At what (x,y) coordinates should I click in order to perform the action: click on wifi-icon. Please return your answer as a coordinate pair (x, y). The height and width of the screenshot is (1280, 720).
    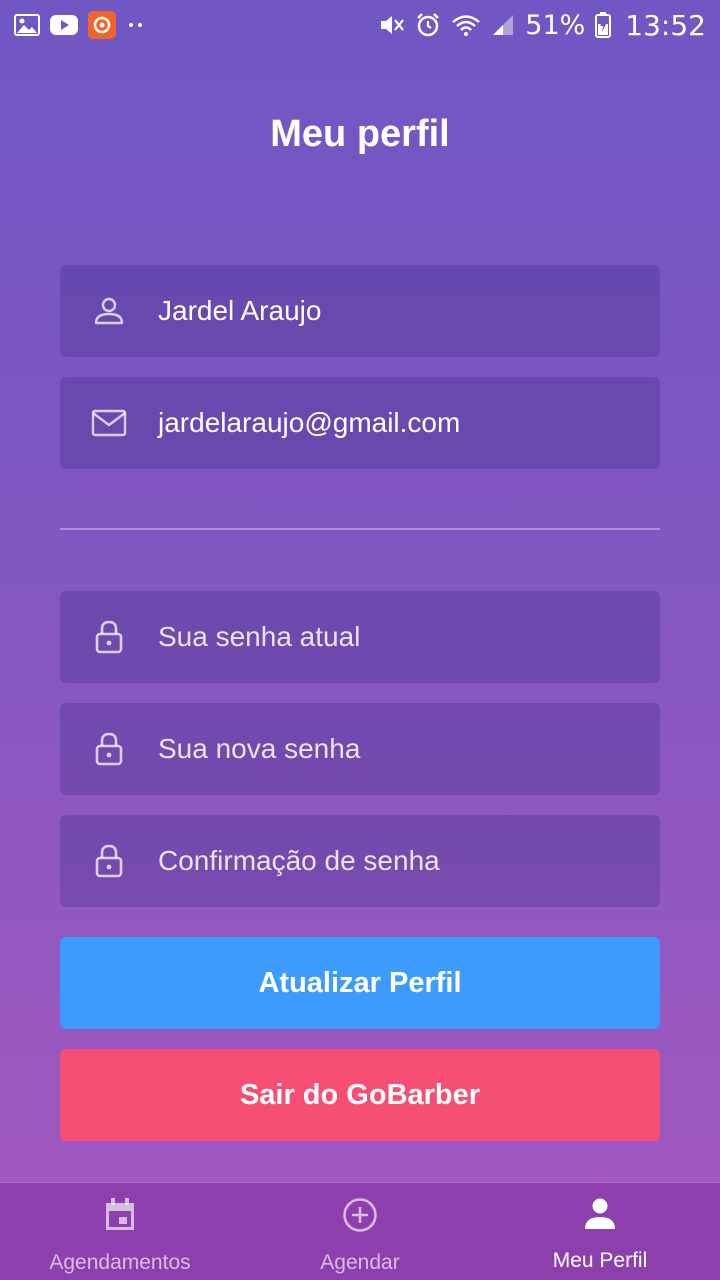
    Looking at the image, I should click on (466, 25).